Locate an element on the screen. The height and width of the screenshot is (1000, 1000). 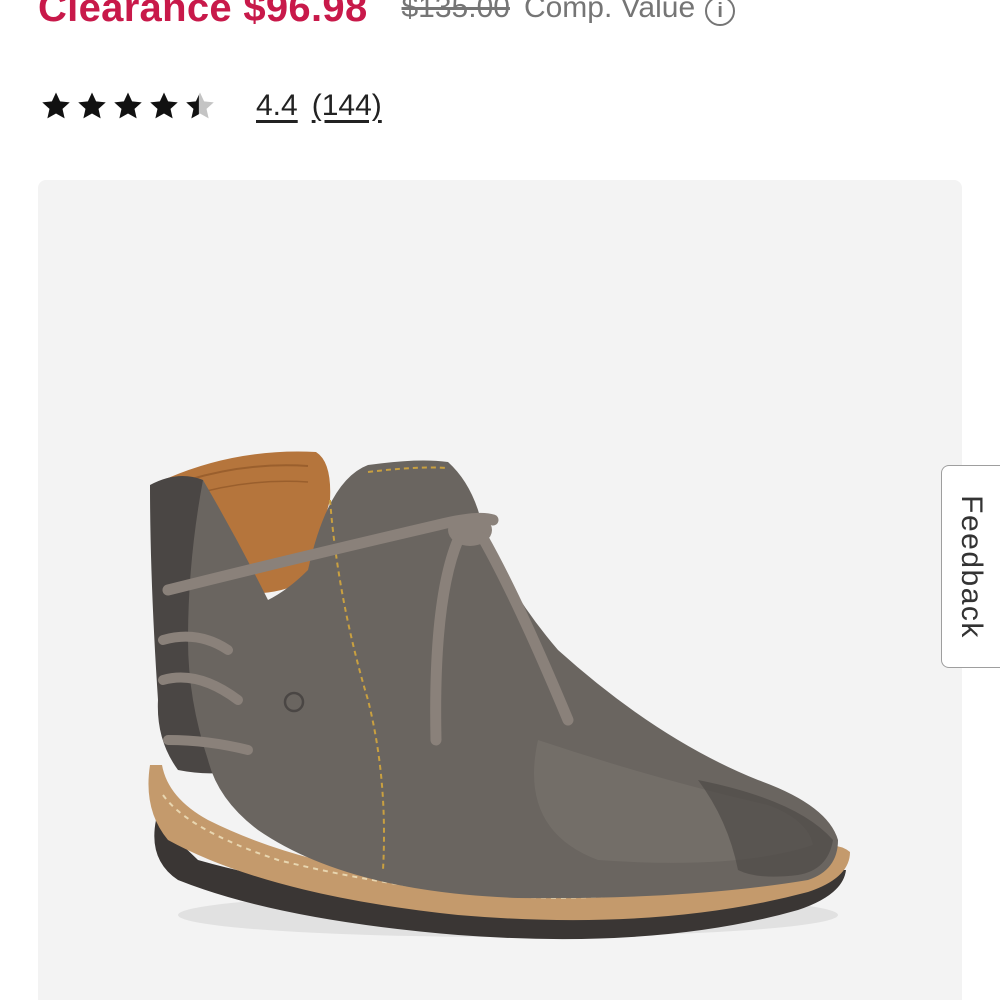
rating-row: 4.4 (144) is located at coordinates (210, 106).